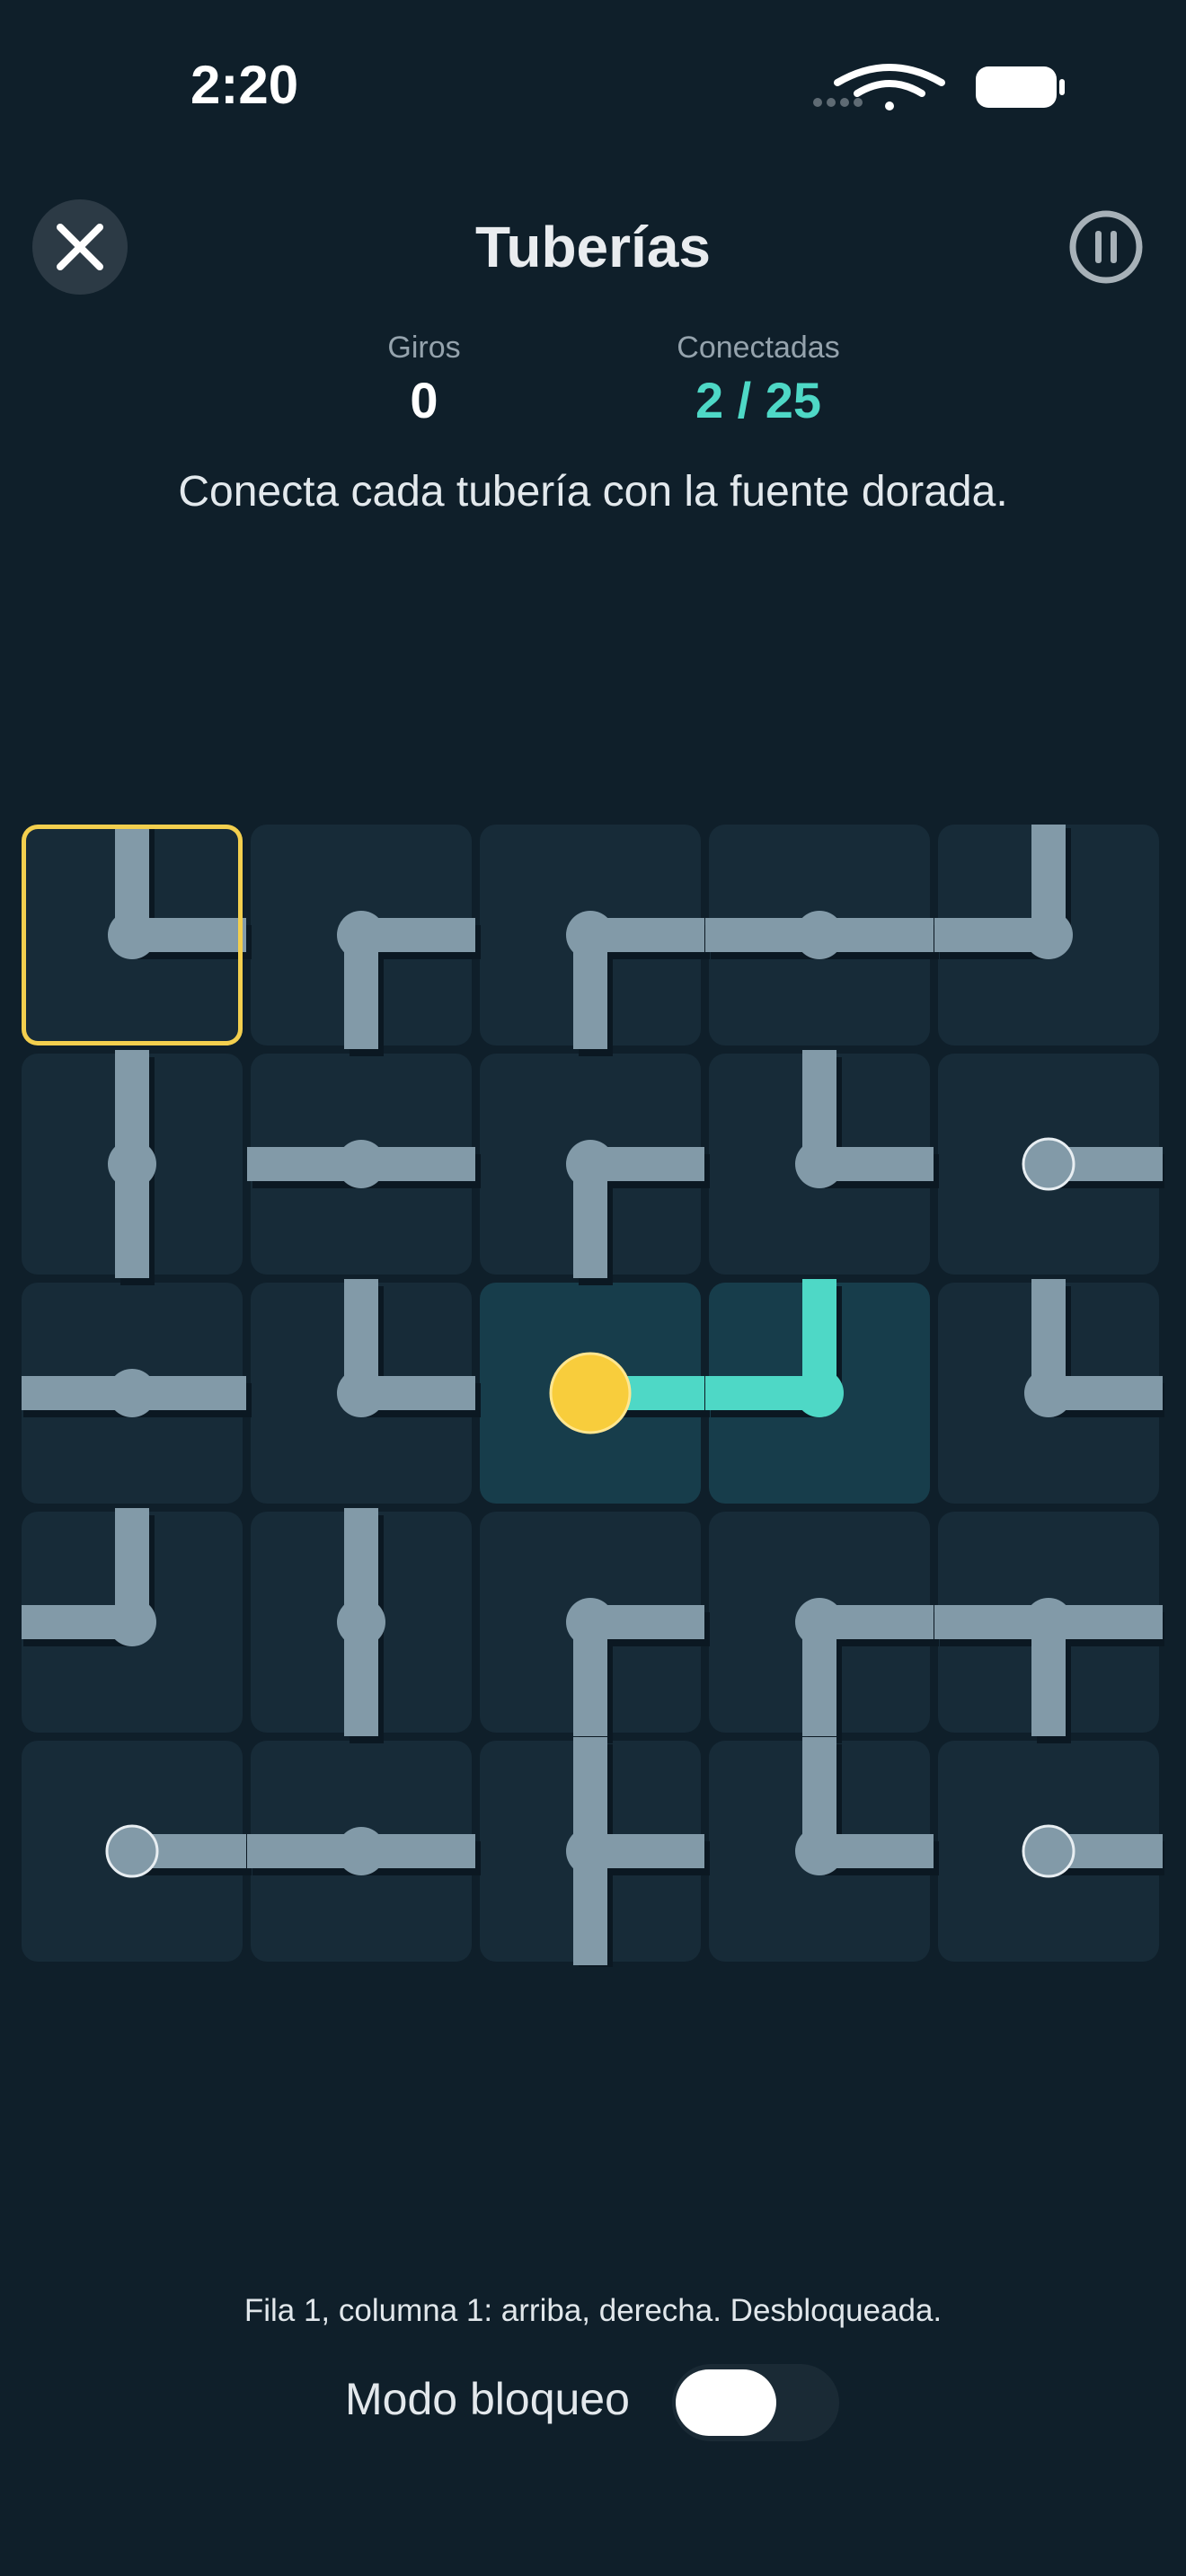 The width and height of the screenshot is (1186, 2576). What do you see at coordinates (726, 2402) in the screenshot?
I see `toggle-knob` at bounding box center [726, 2402].